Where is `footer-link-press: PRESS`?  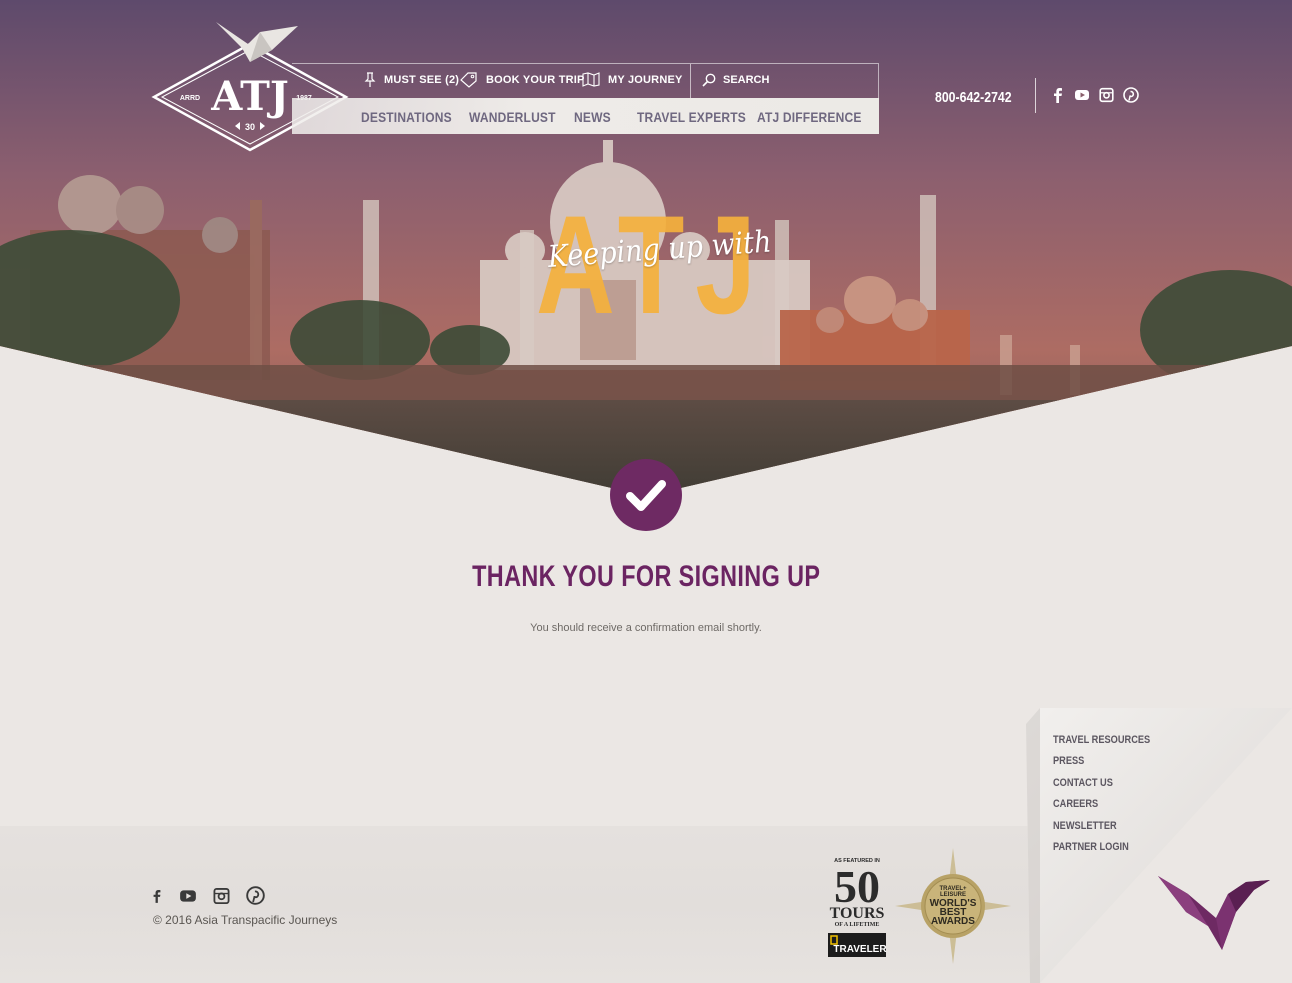 footer-link-press: PRESS is located at coordinates (1101, 761).